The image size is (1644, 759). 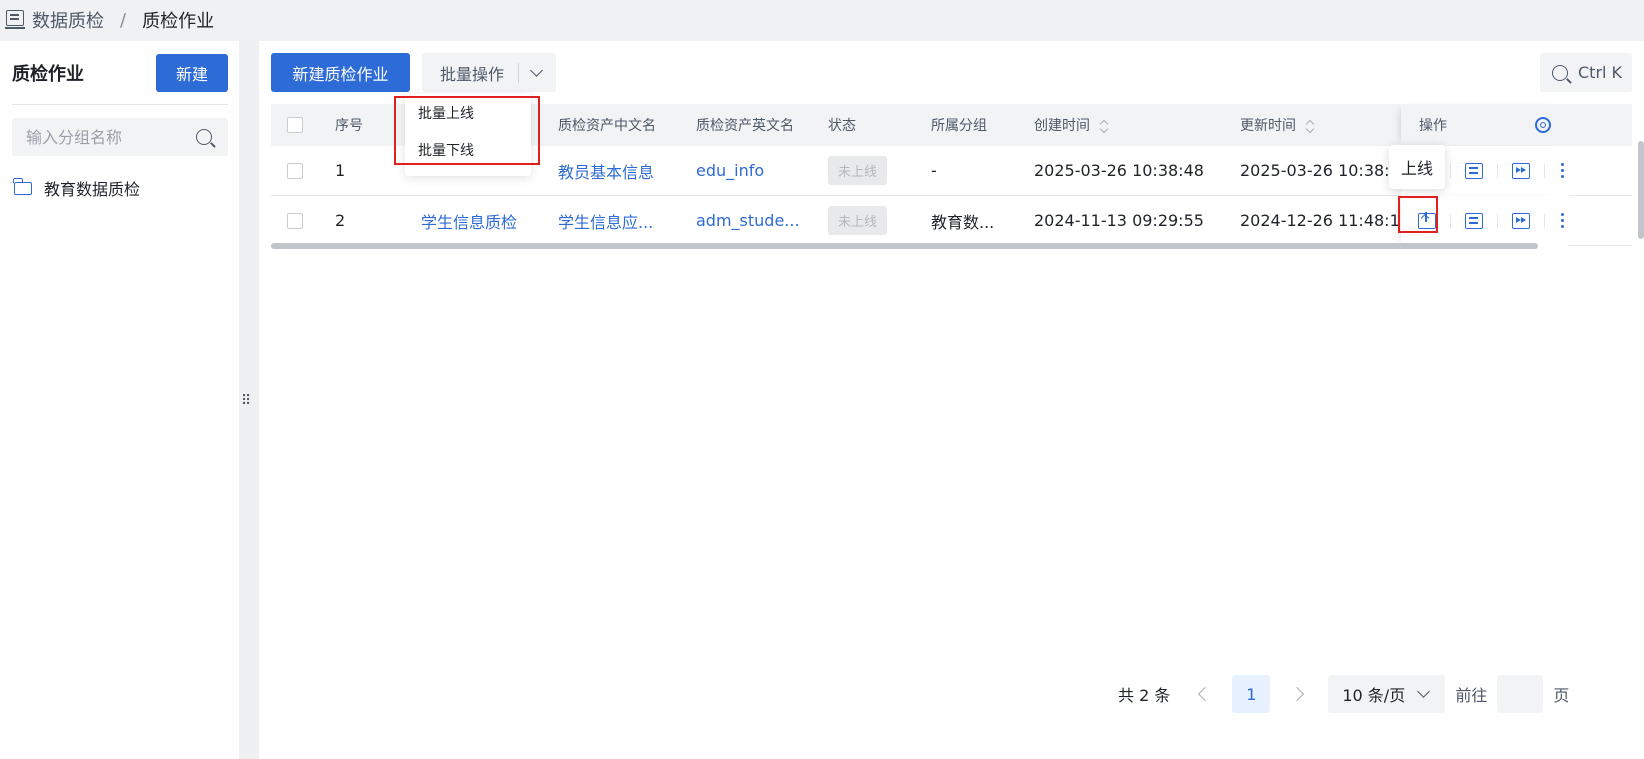 What do you see at coordinates (745, 126) in the screenshot?
I see `col-en-name: 质检资产英文名` at bounding box center [745, 126].